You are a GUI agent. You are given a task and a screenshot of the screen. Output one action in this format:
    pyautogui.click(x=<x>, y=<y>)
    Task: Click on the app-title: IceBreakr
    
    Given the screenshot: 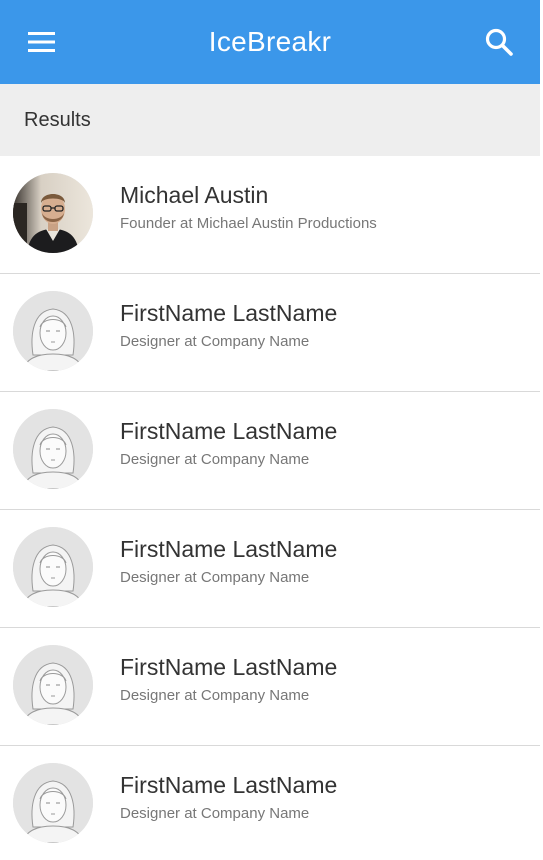 What is the action you would take?
    pyautogui.click(x=270, y=41)
    